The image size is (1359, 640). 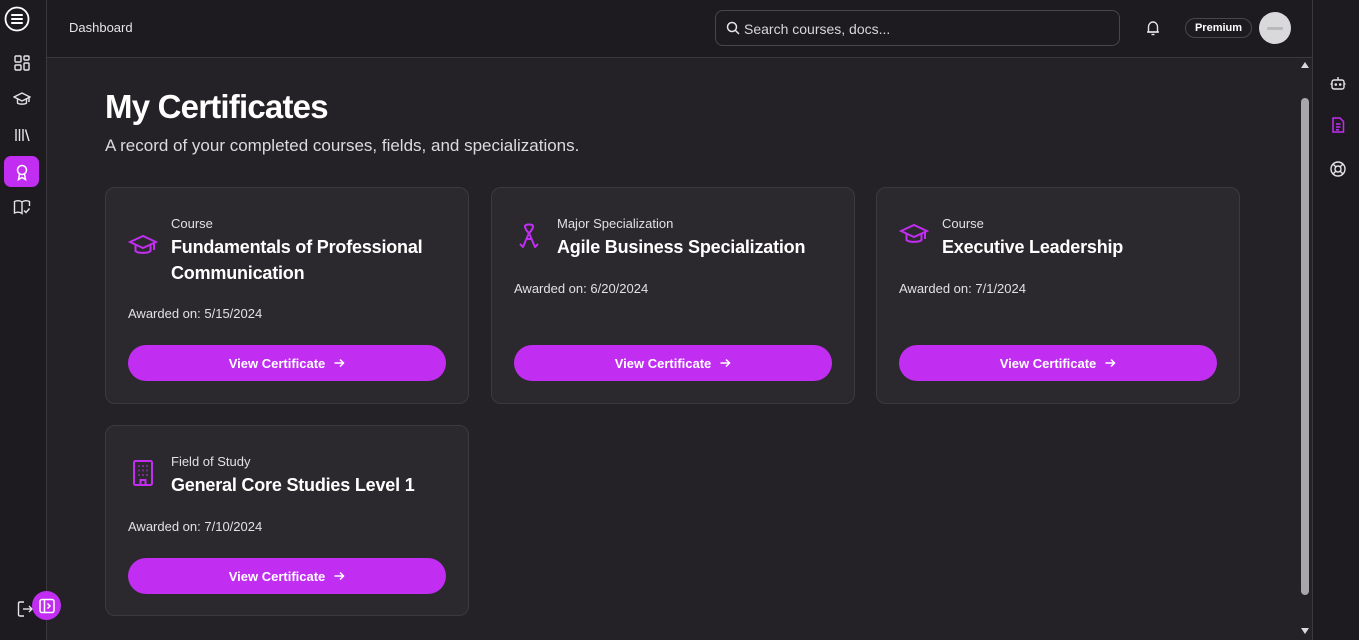 What do you see at coordinates (733, 28) in the screenshot?
I see `search-icon` at bounding box center [733, 28].